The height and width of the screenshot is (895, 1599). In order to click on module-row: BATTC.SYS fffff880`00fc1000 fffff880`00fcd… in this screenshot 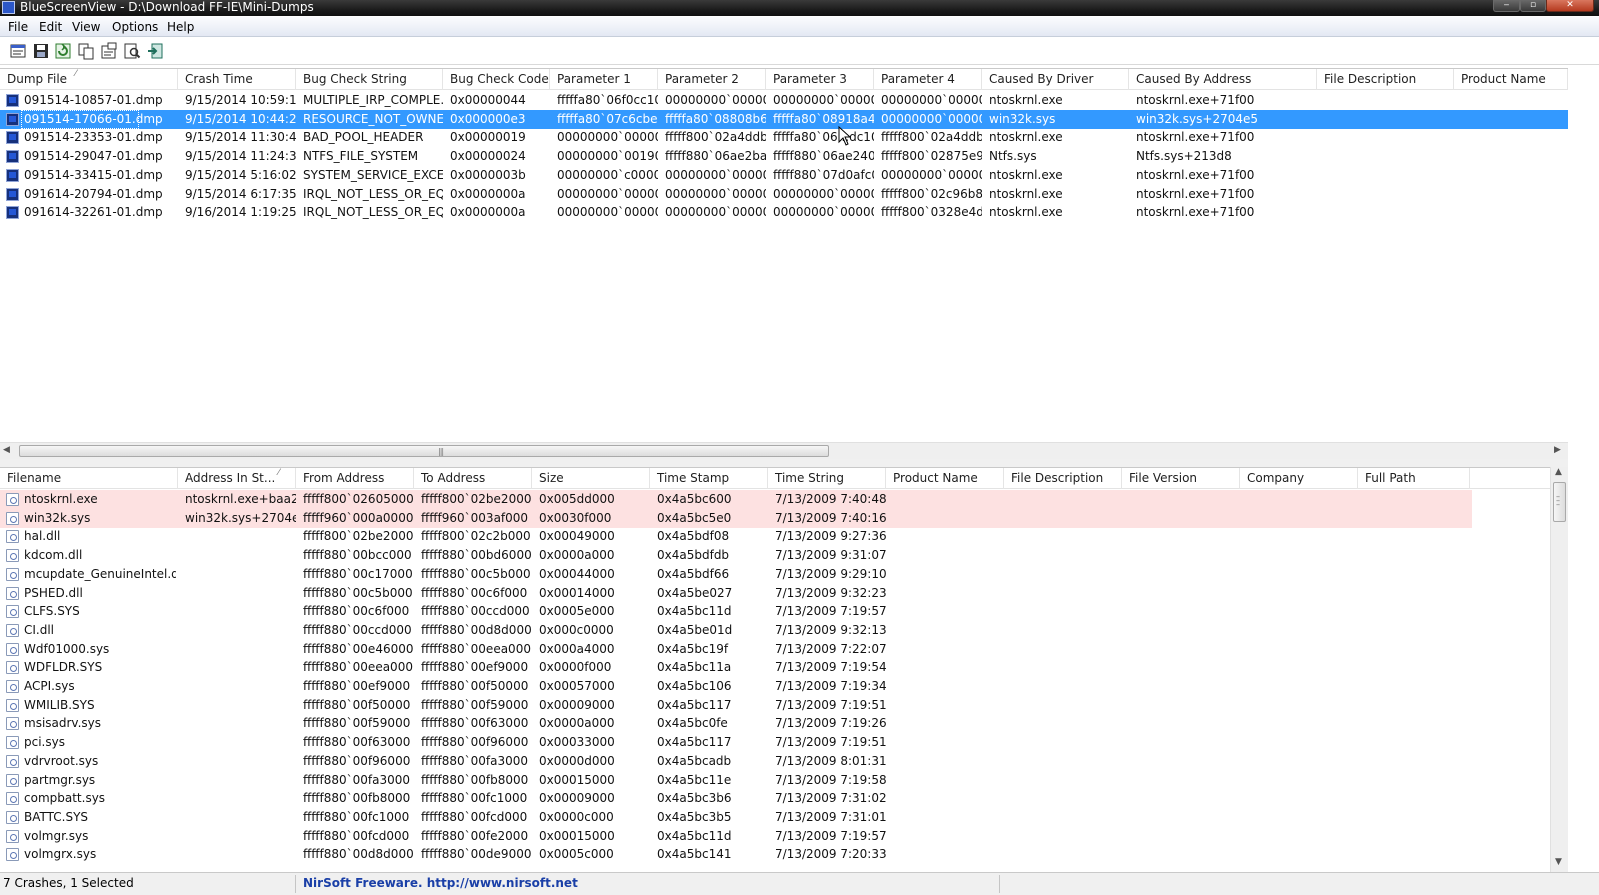, I will do `click(736, 817)`.